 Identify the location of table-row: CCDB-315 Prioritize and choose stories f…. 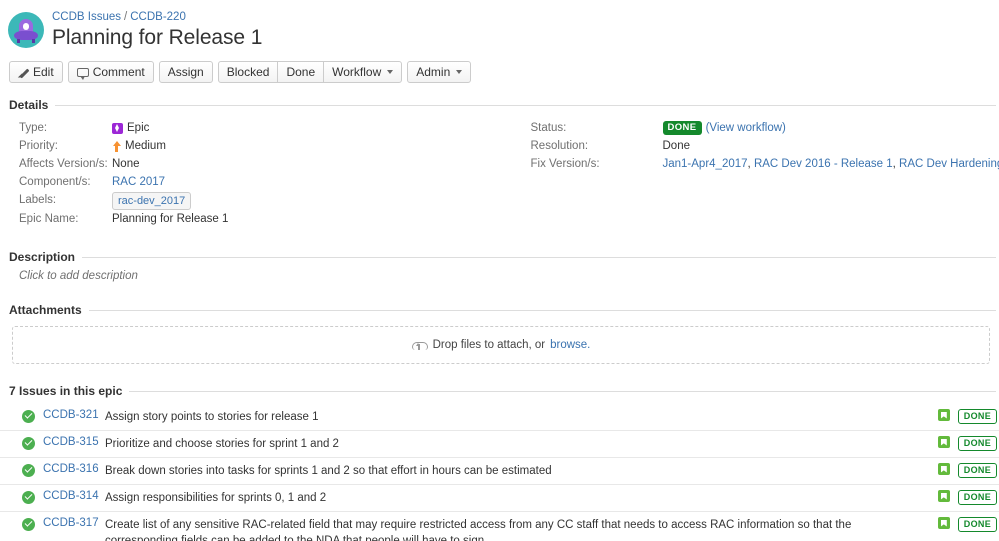
(499, 444).